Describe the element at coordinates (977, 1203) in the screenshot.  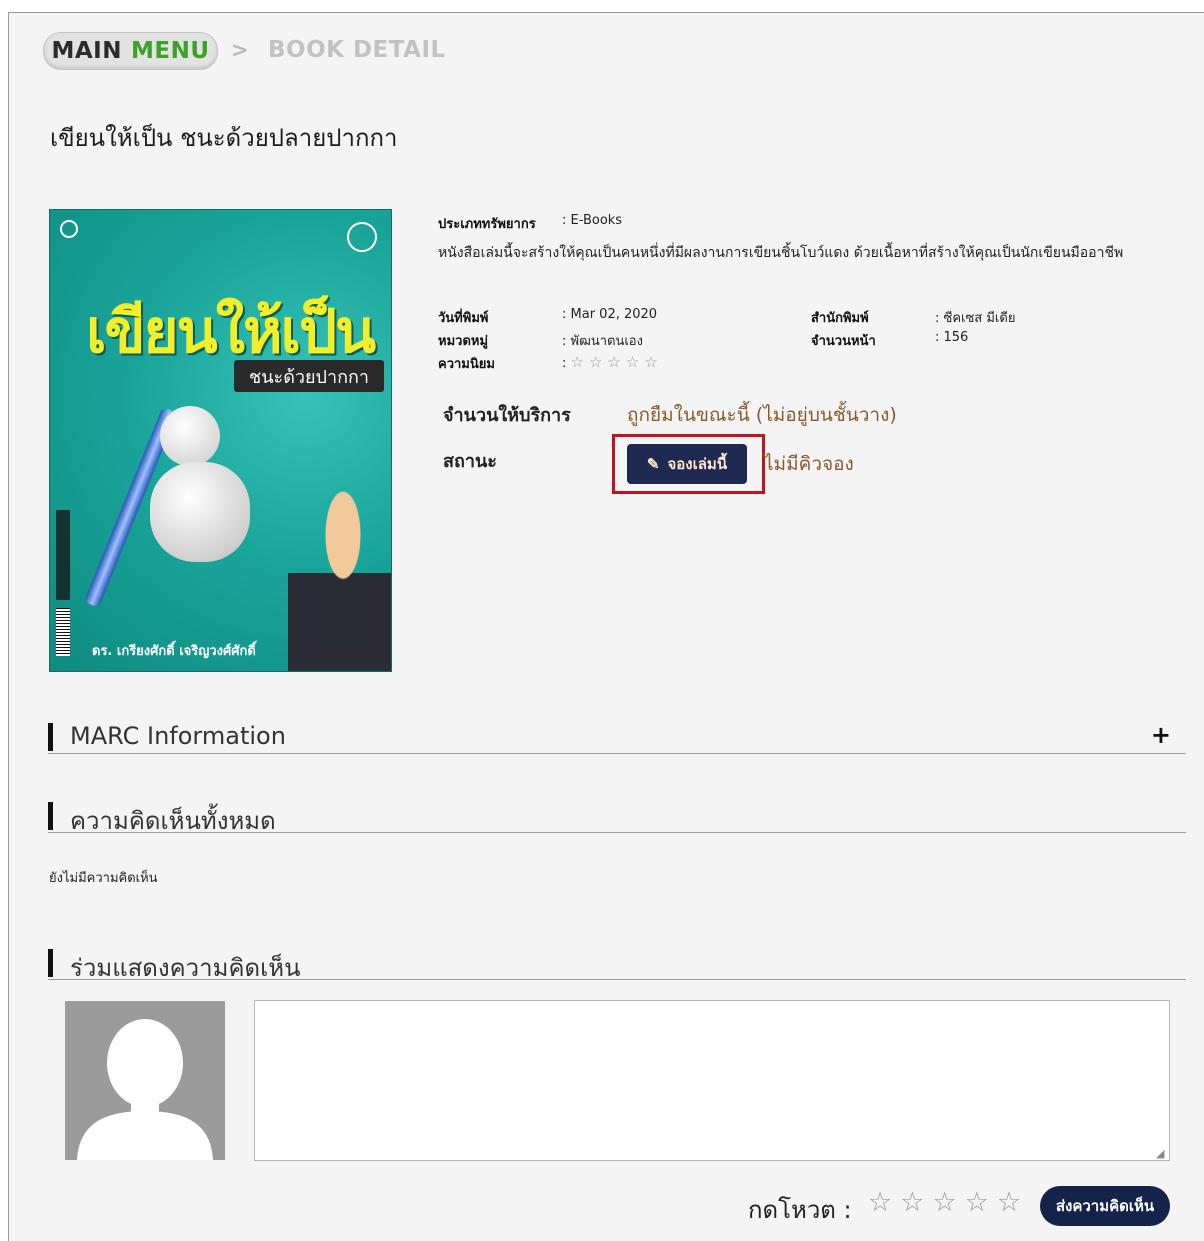
I see `star-4-icon: ☆` at that location.